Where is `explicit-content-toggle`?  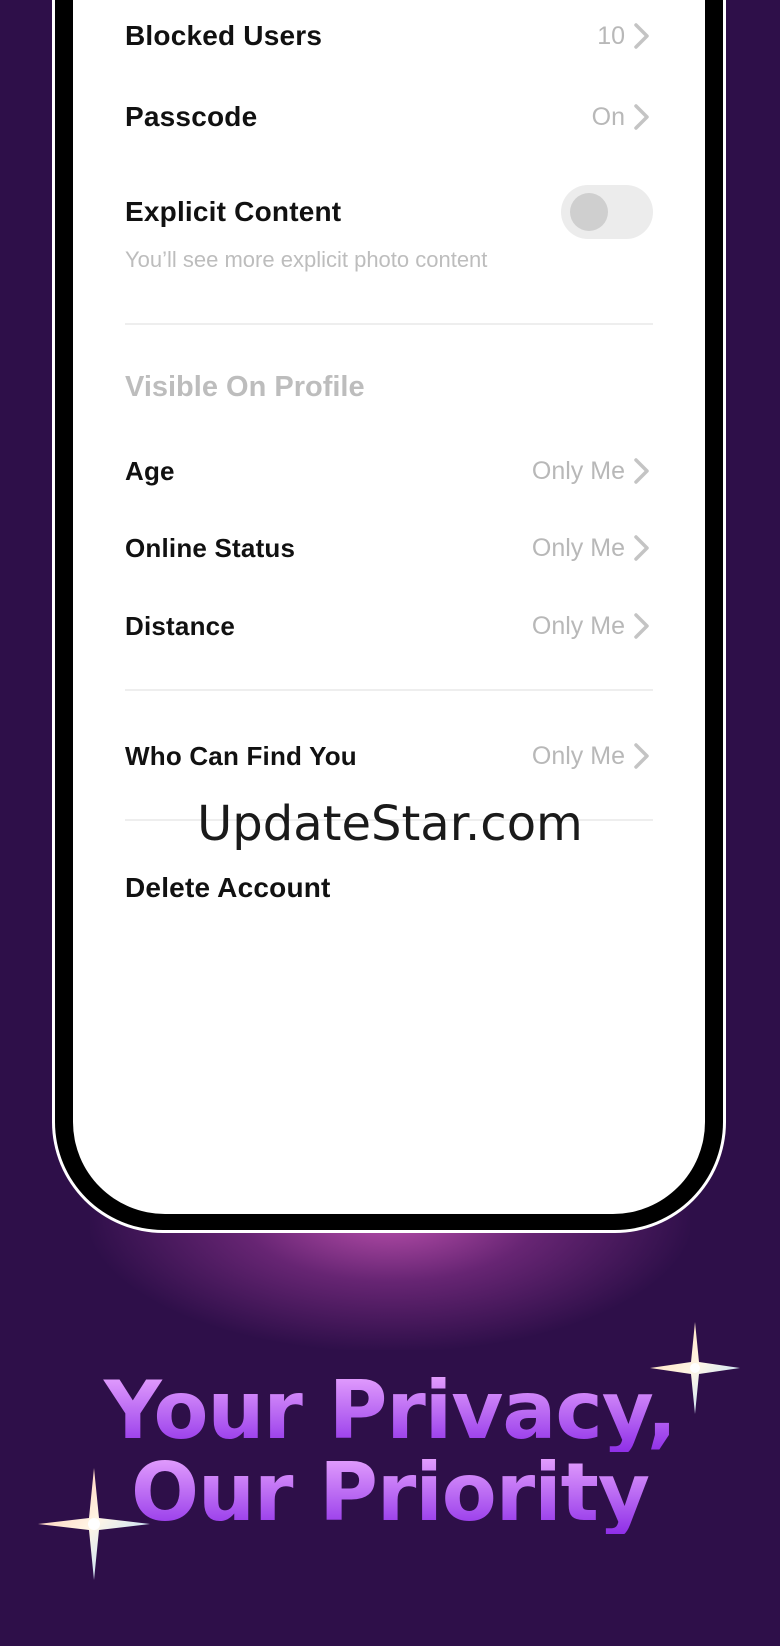 explicit-content-toggle is located at coordinates (607, 212).